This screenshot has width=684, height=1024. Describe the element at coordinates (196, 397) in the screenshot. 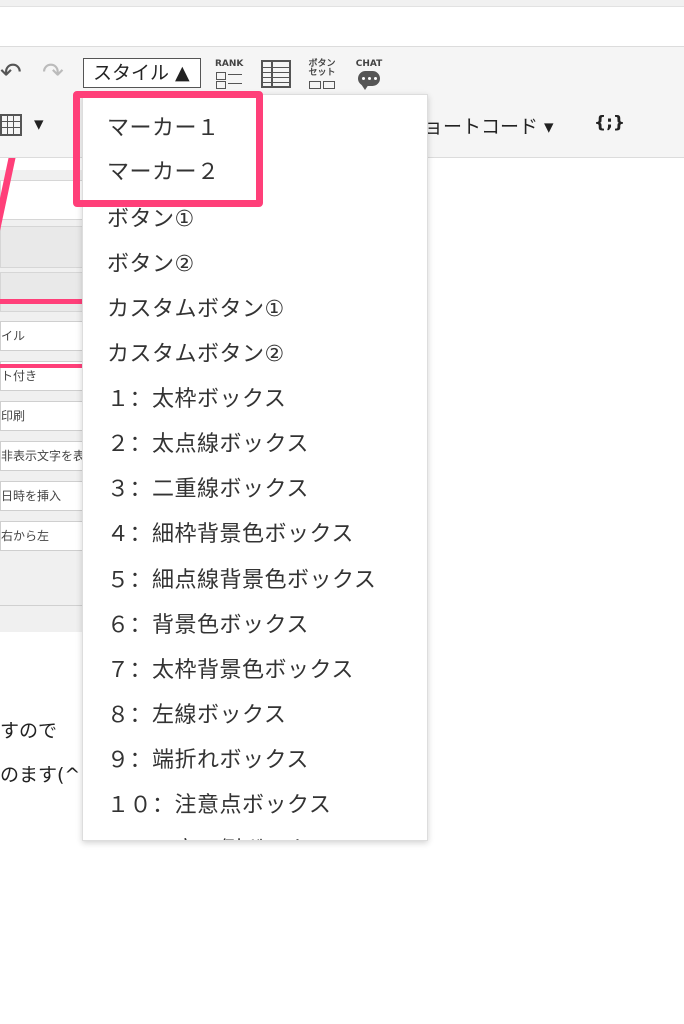

I see `dropdown-item-box-1: １：太枠ボックス` at that location.